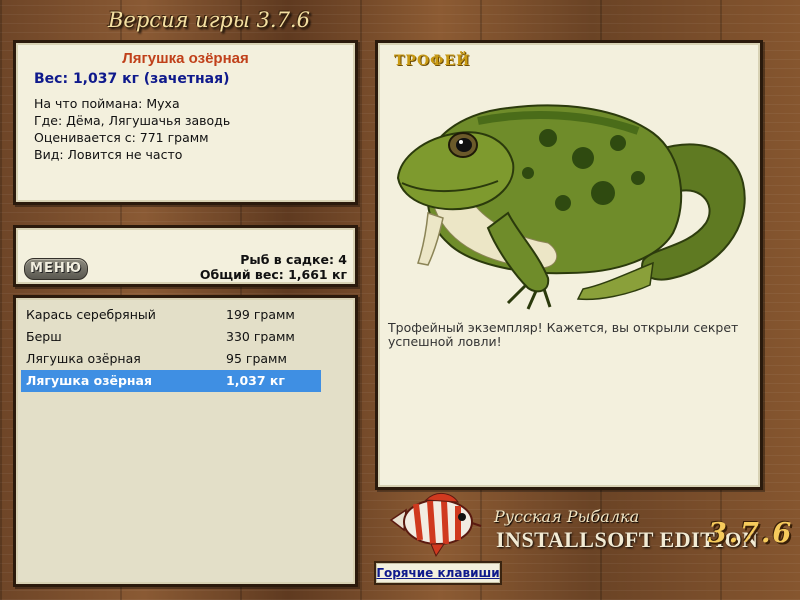  Describe the element at coordinates (121, 137) in the screenshot. I see `threshold-info: Оценивается с: 771 грамм` at that location.